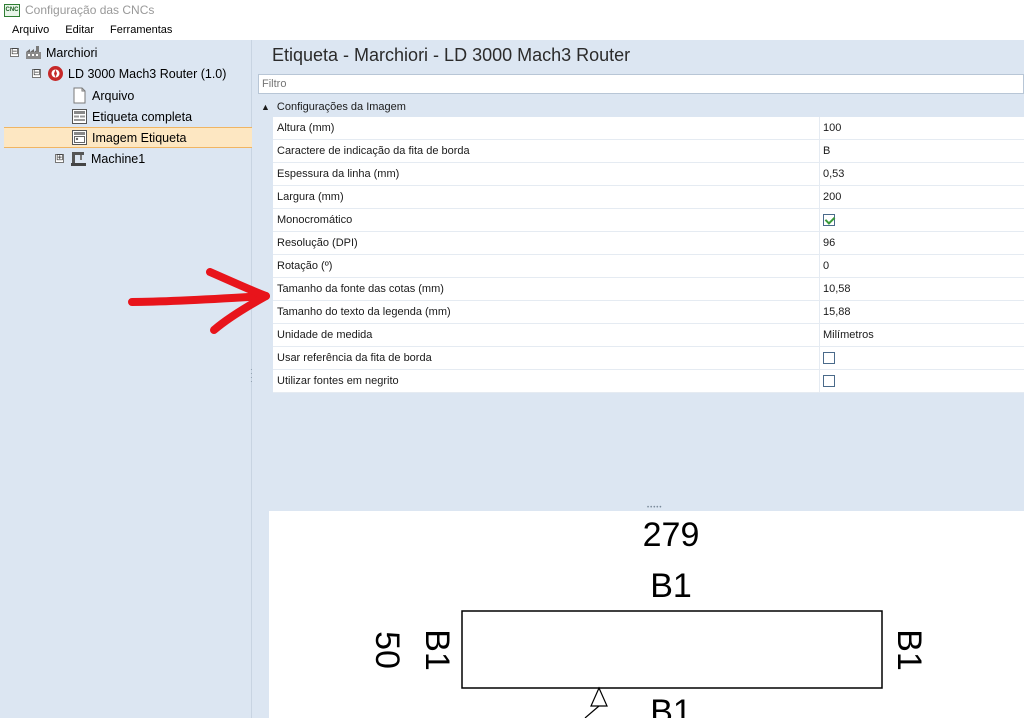 The height and width of the screenshot is (718, 1024). What do you see at coordinates (12, 10) in the screenshot?
I see `app-icon: CNC` at bounding box center [12, 10].